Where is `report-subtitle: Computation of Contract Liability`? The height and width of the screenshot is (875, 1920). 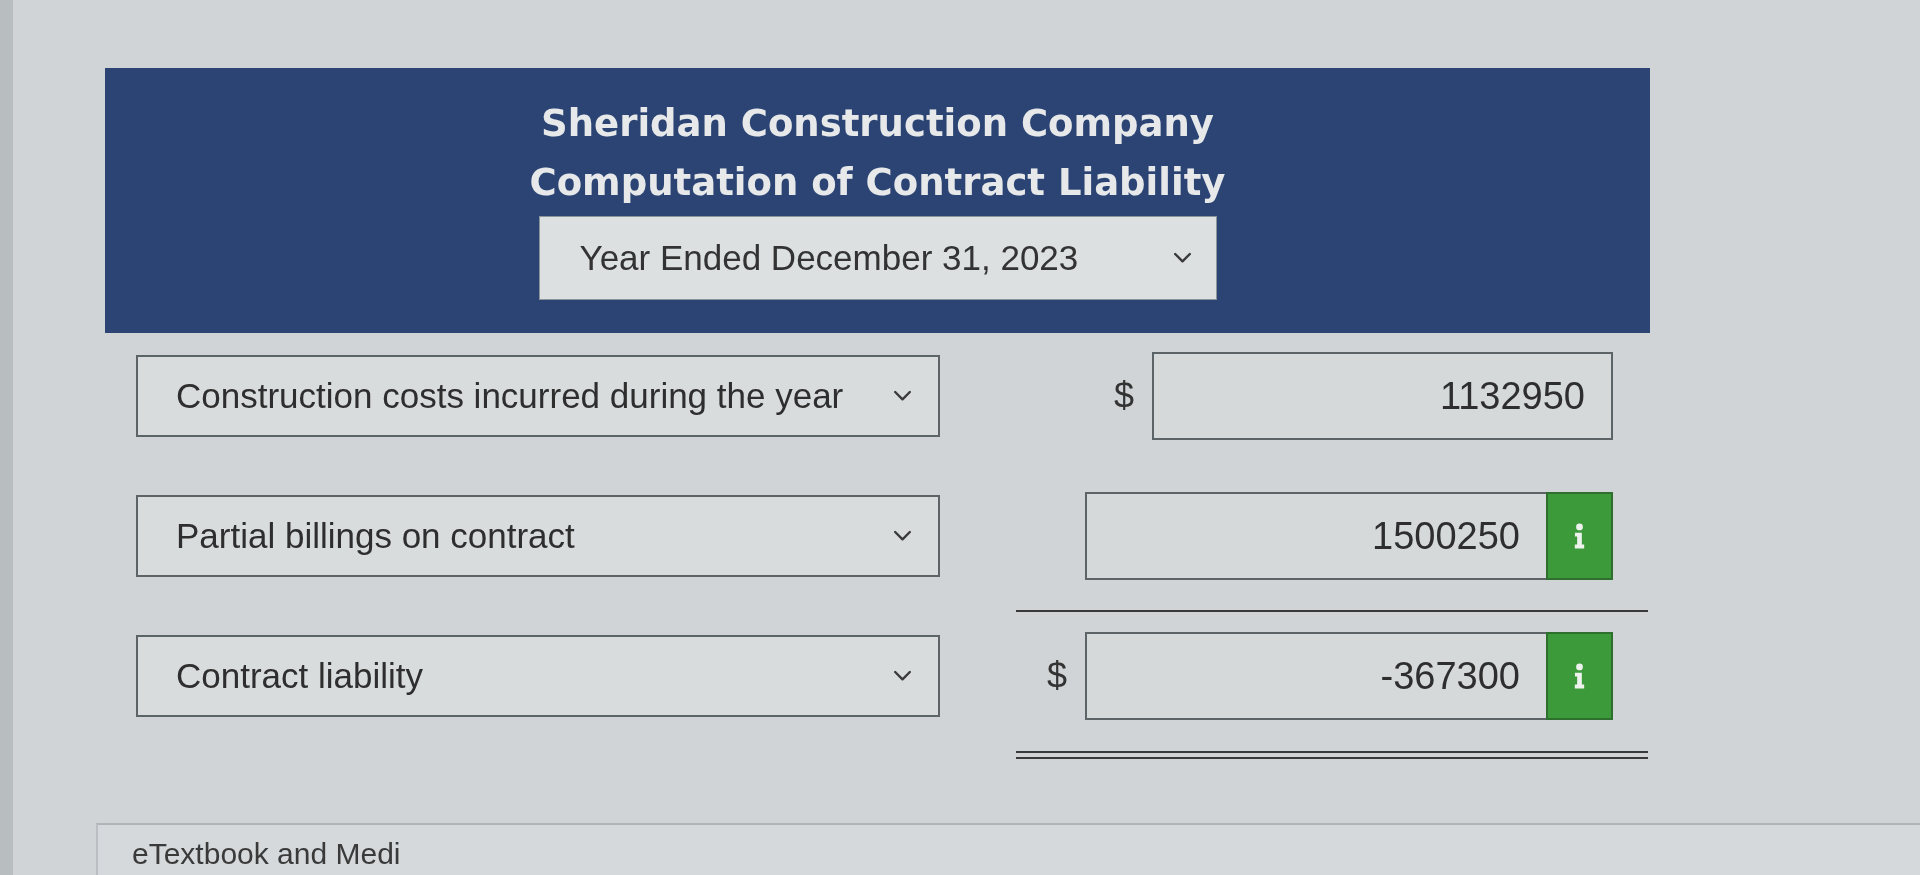
report-subtitle: Computation of Contract Liability is located at coordinates (877, 183).